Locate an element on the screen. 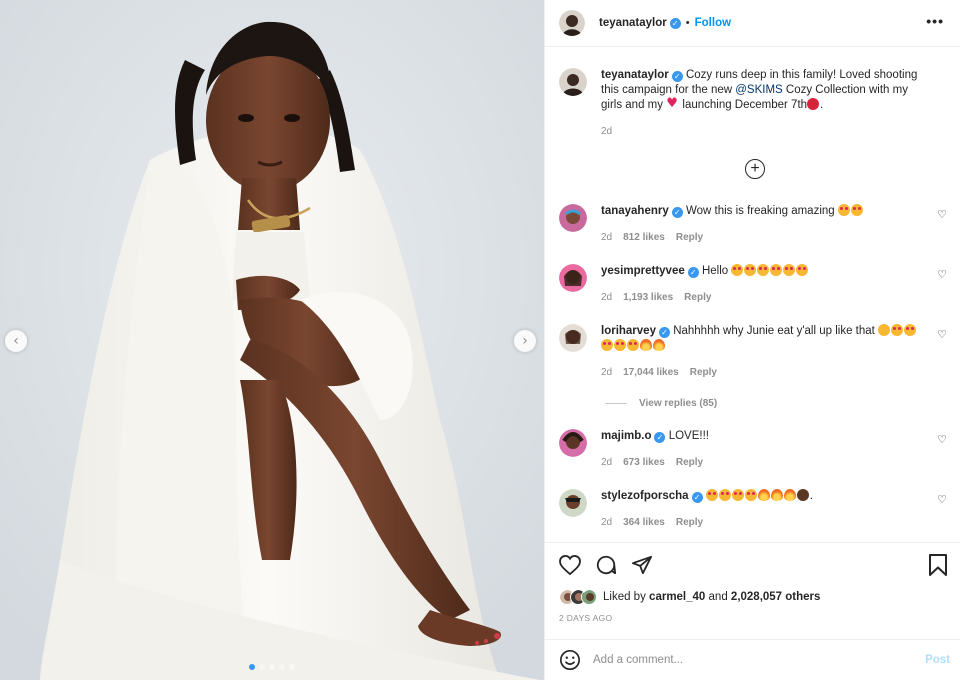  carousel-prev-button: ‹ is located at coordinates (16, 341).